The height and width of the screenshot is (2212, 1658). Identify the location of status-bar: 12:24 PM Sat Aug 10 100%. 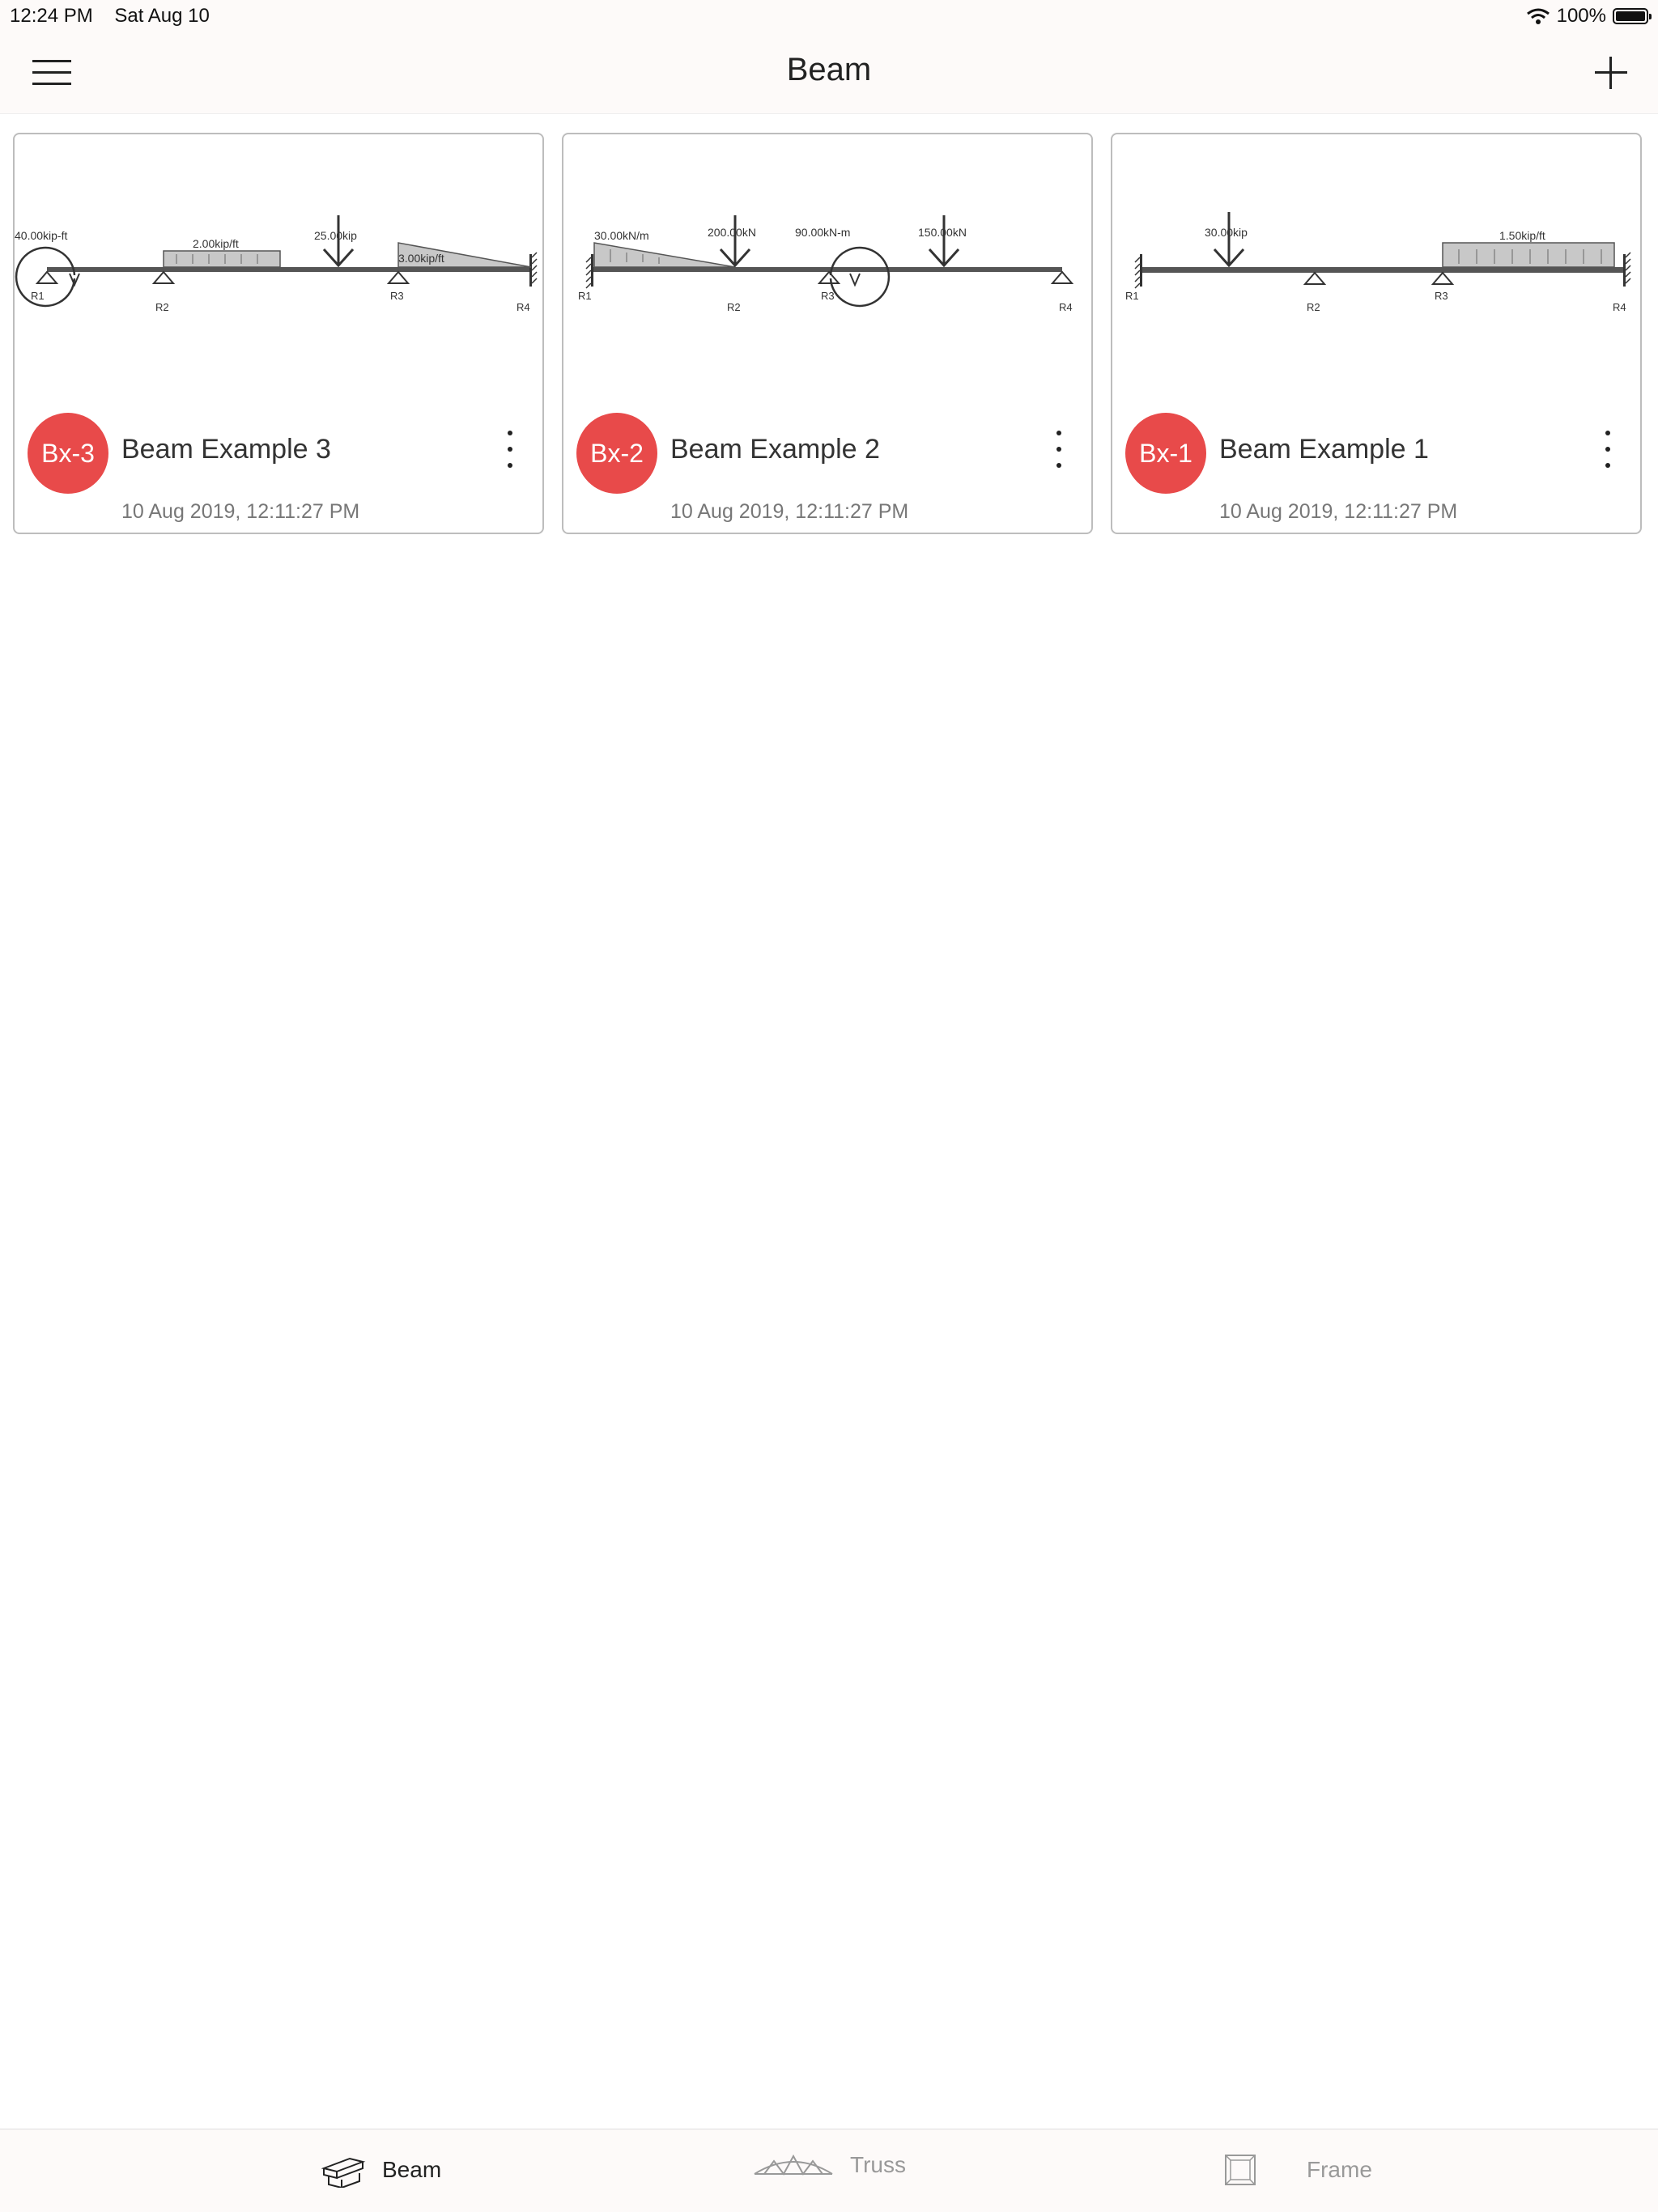
(829, 16).